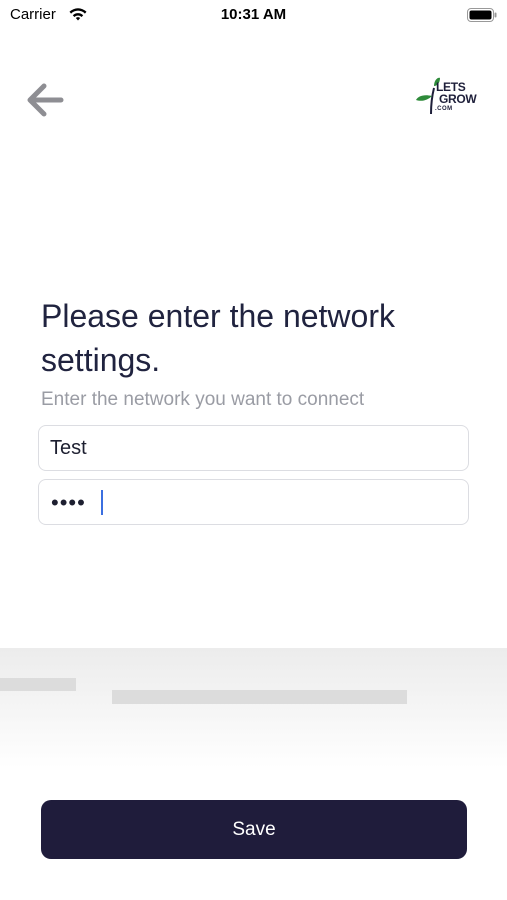 This screenshot has height=900, width=507. Describe the element at coordinates (68, 502) in the screenshot. I see `password-value: ••••` at that location.